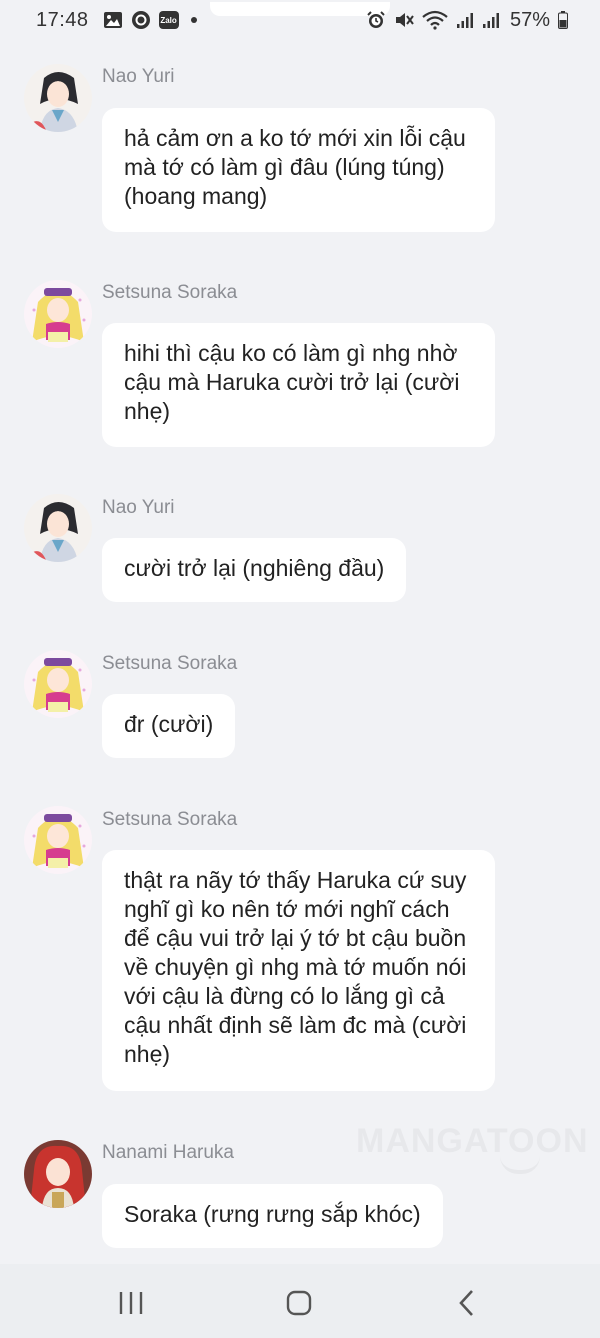 The width and height of the screenshot is (600, 1338). Describe the element at coordinates (520, 1165) in the screenshot. I see `watermark-smile` at that location.